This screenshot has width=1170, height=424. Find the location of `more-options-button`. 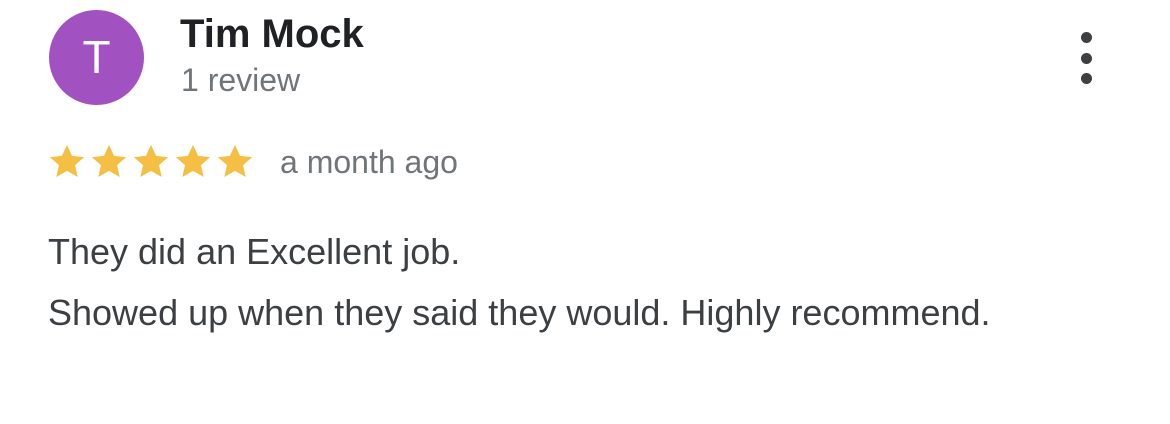

more-options-button is located at coordinates (1086, 58).